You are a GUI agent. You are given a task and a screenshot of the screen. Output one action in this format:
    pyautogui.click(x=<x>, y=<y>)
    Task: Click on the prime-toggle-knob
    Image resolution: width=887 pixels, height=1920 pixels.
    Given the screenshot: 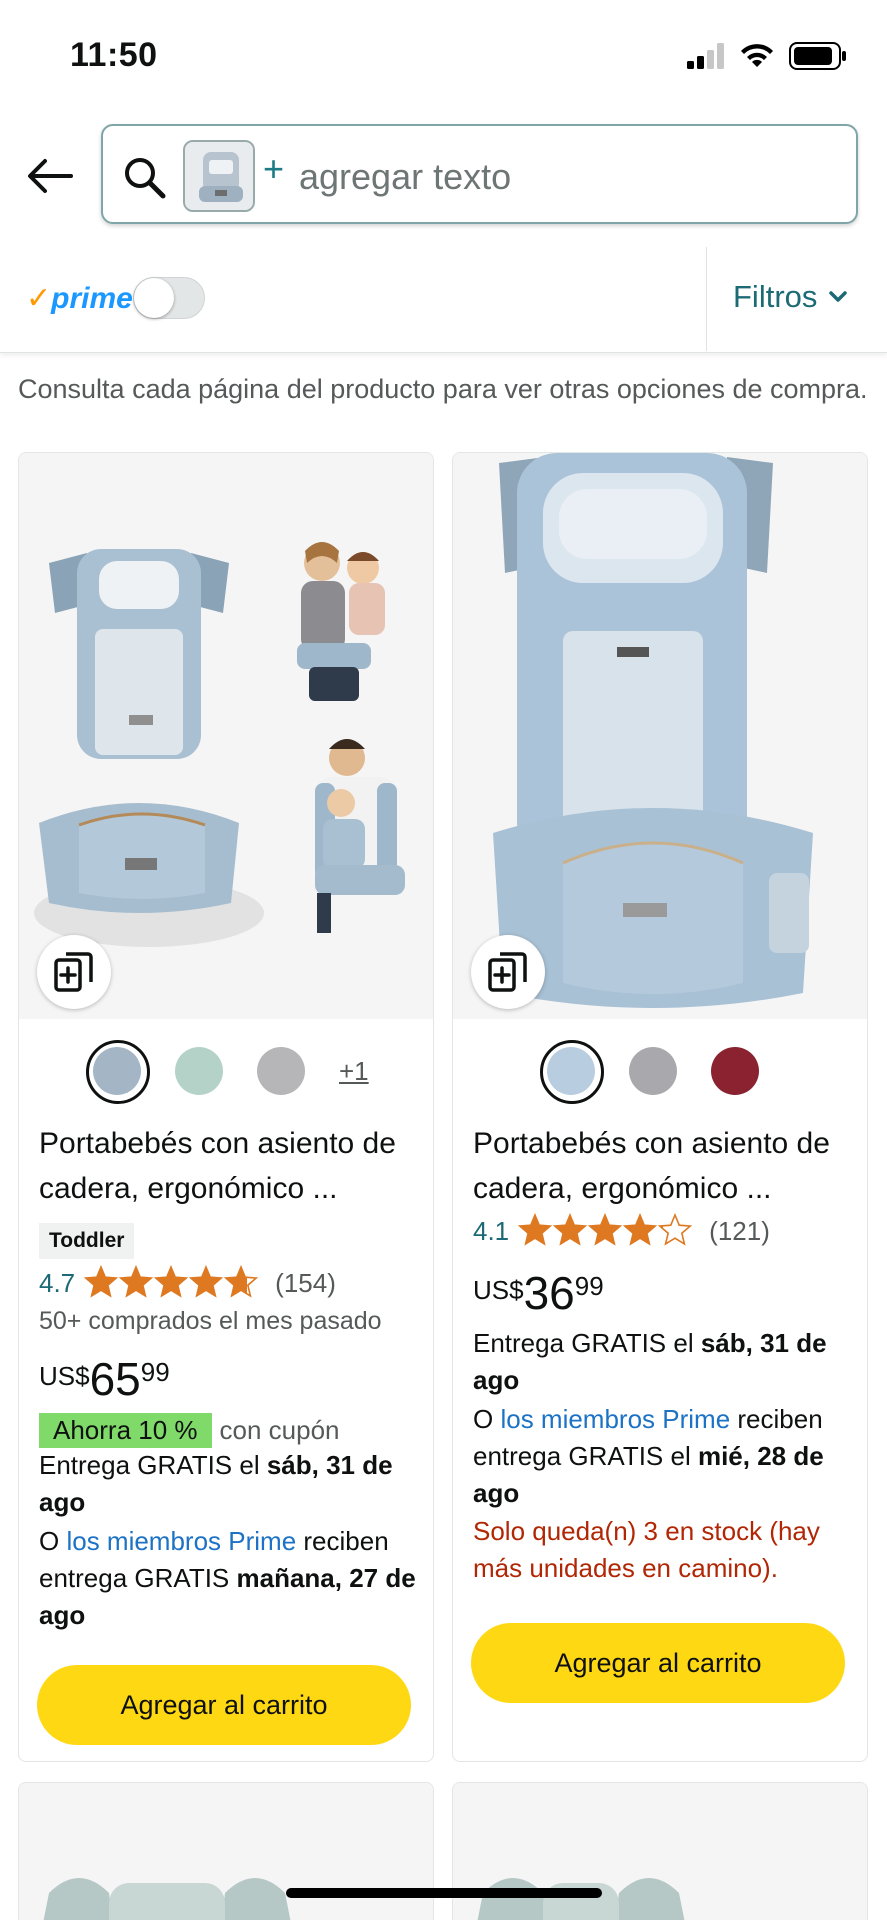 What is the action you would take?
    pyautogui.click(x=154, y=298)
    